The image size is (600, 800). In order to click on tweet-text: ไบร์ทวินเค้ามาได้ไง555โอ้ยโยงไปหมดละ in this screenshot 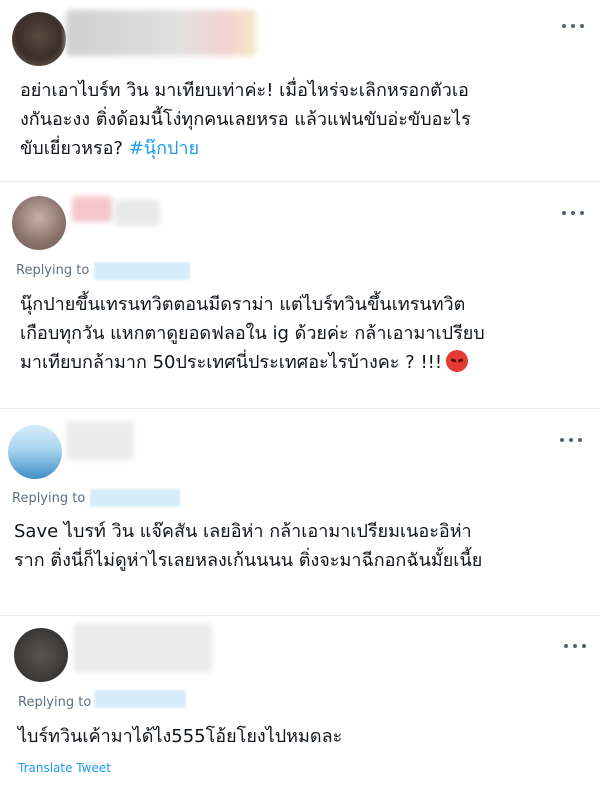, I will do `click(180, 736)`.